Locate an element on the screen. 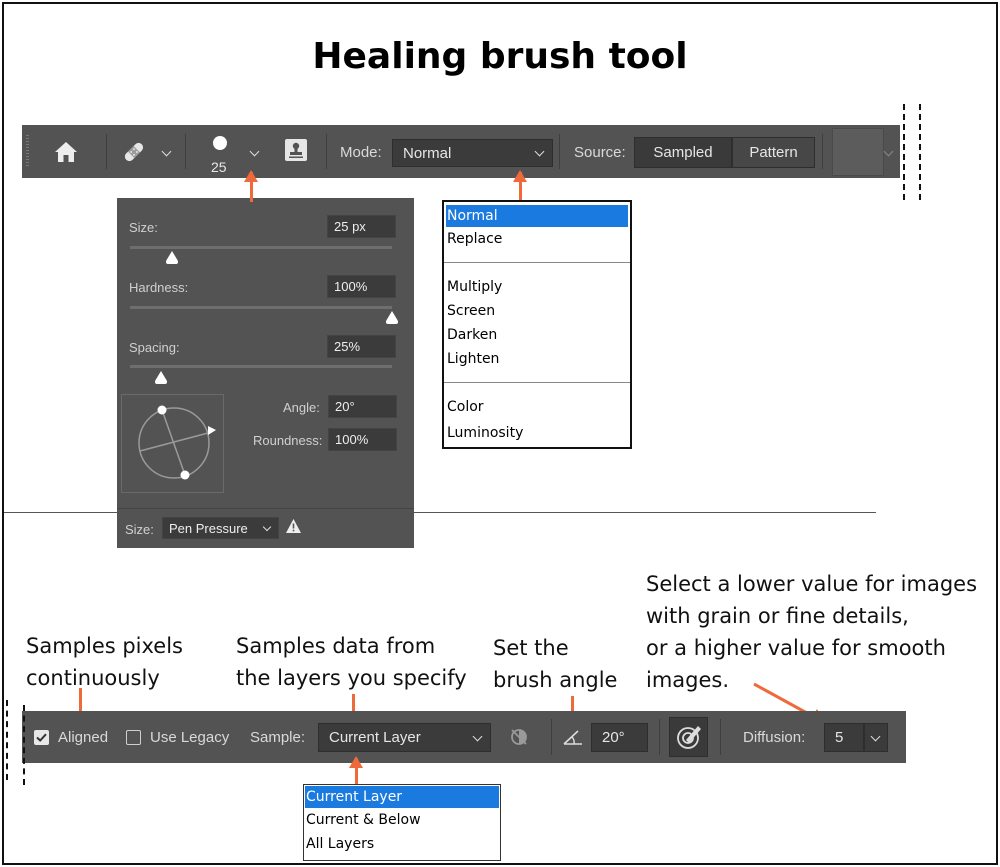  page-title: Healing brush tool is located at coordinates (500, 56).